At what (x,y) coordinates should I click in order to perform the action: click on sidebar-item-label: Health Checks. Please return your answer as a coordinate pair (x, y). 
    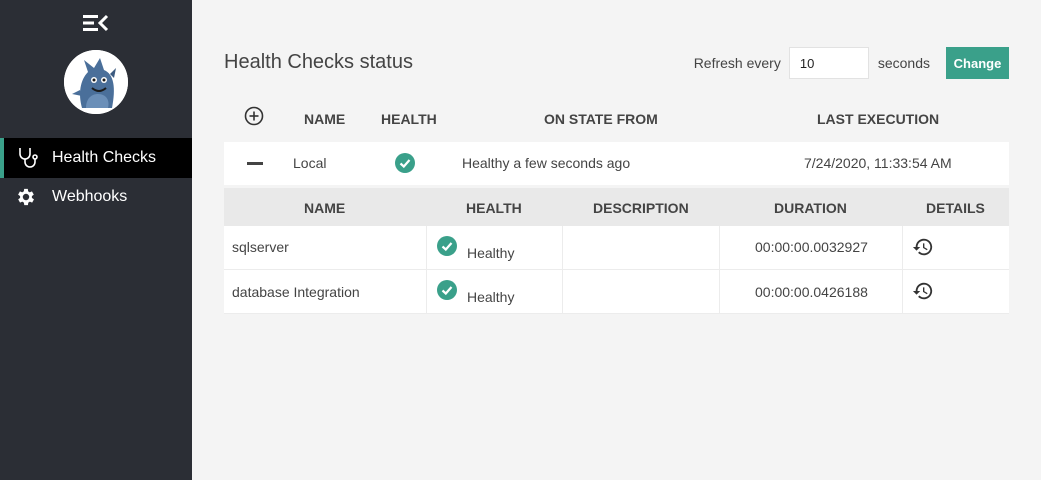
    Looking at the image, I should click on (104, 157).